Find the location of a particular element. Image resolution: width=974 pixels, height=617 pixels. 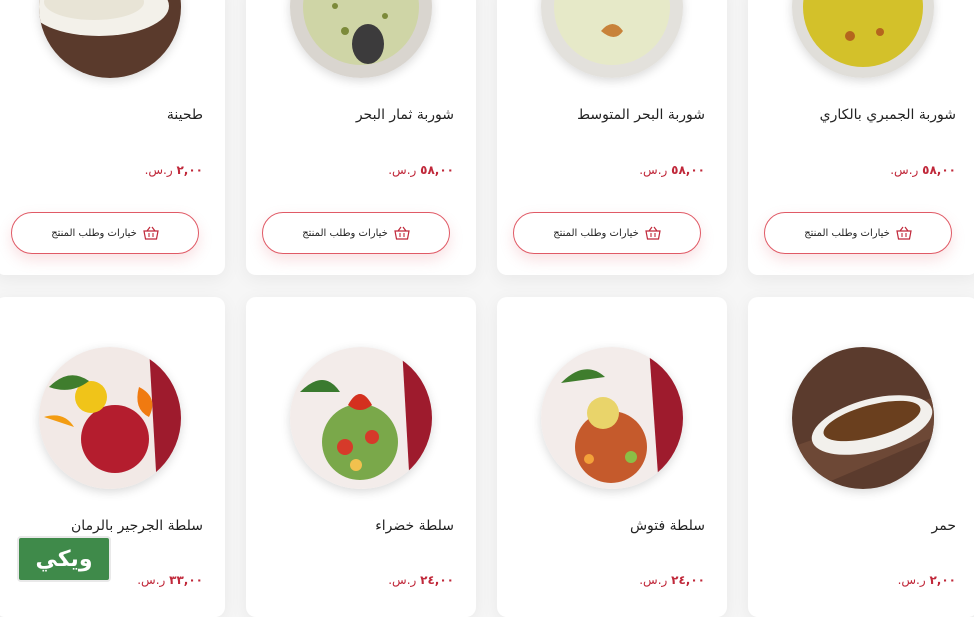

product-name: سلطة فتوش is located at coordinates (667, 526).